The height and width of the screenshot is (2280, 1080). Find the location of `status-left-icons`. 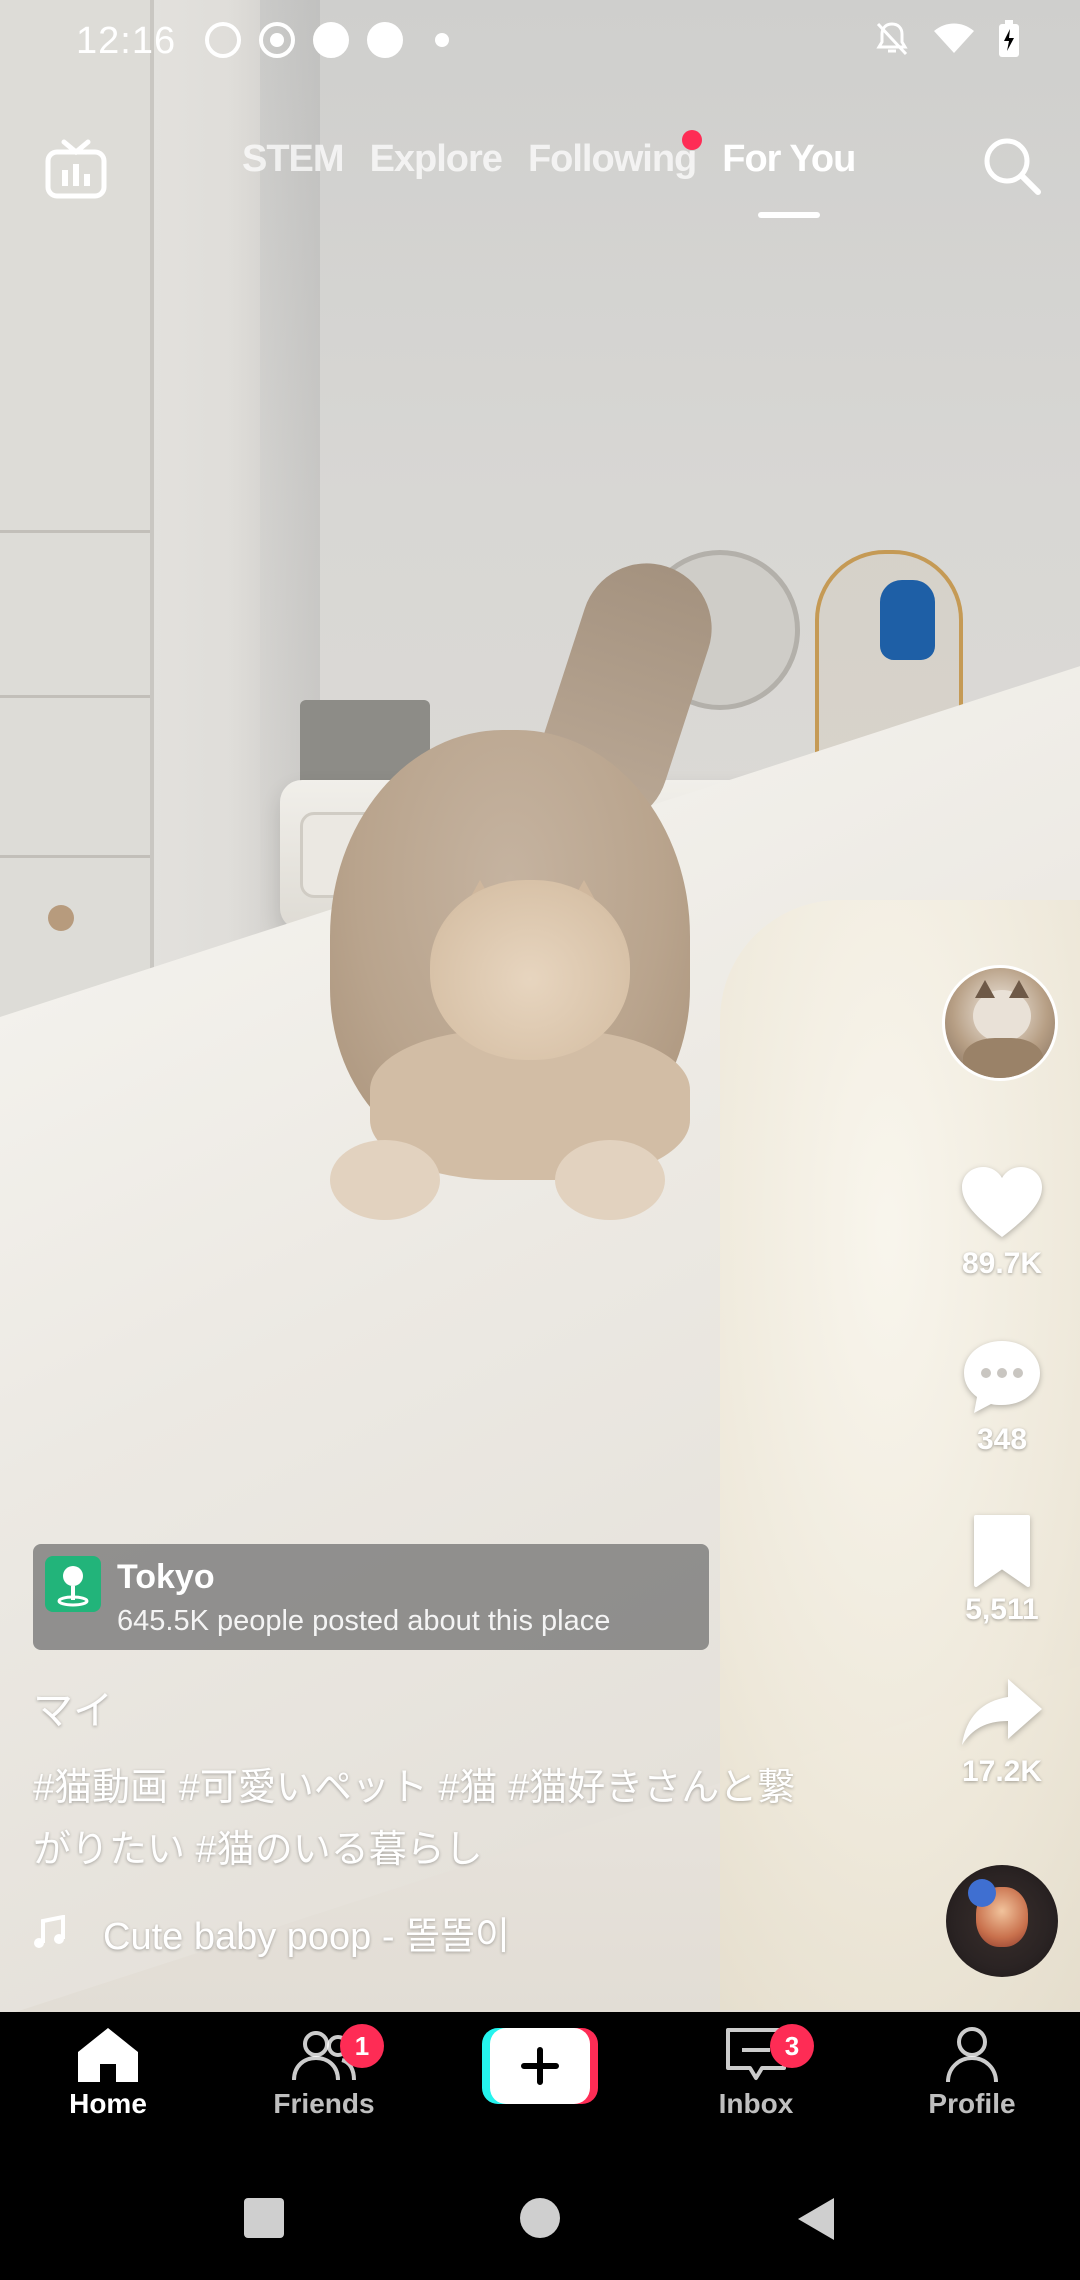

status-left-icons is located at coordinates (327, 40).